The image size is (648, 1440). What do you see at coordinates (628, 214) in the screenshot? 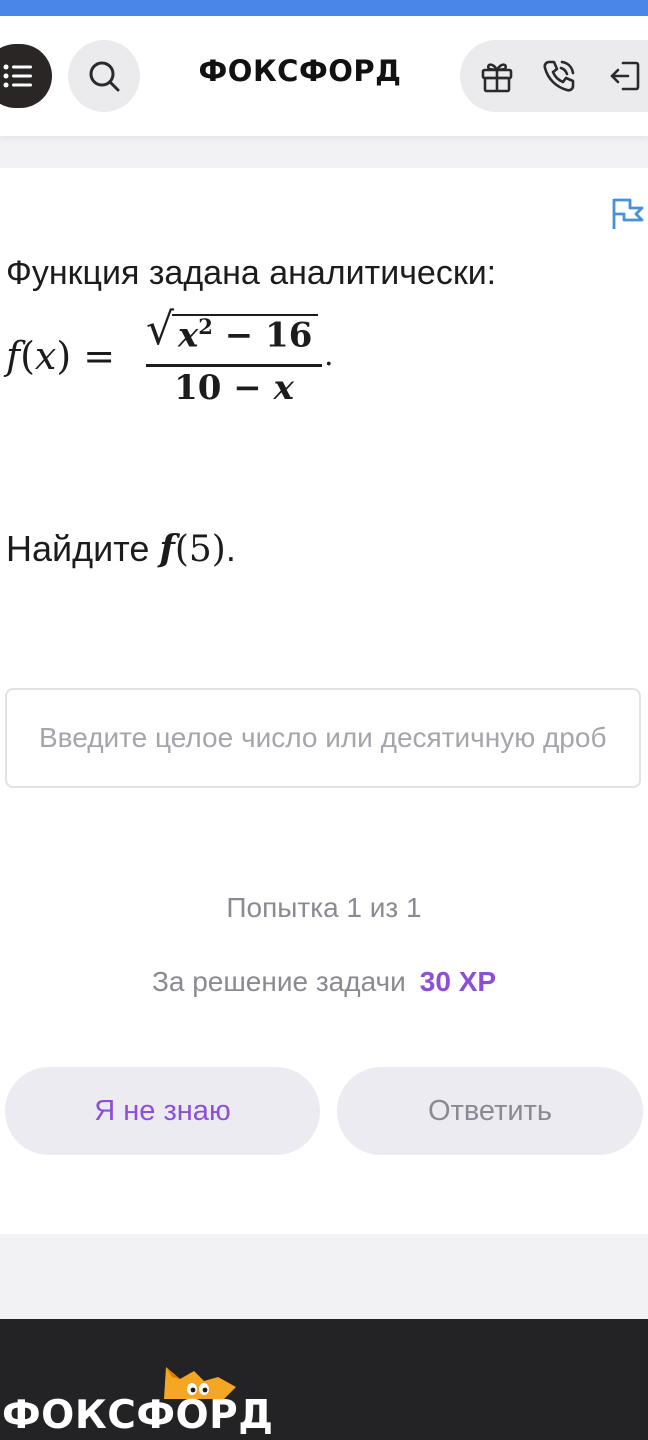
I see `report-flag-icon` at bounding box center [628, 214].